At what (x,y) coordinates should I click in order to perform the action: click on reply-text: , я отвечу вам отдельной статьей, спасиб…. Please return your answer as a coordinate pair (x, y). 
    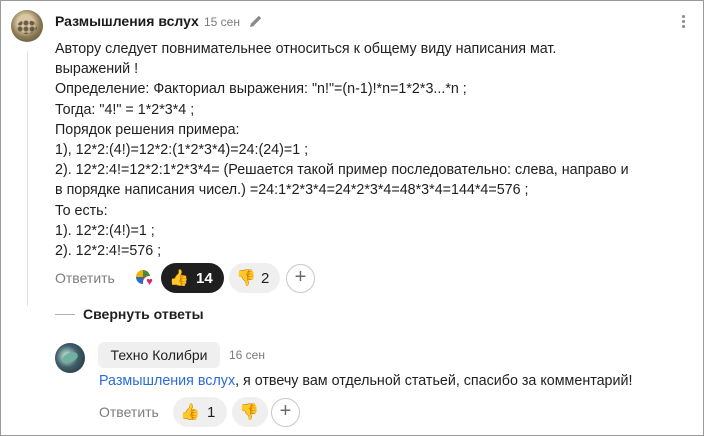
    Looking at the image, I should click on (434, 381).